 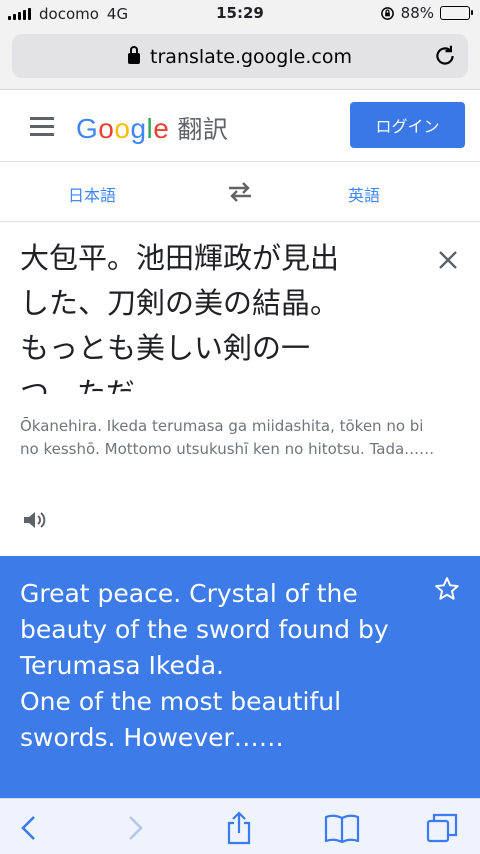 What do you see at coordinates (342, 828) in the screenshot?
I see `bookmarks-icon` at bounding box center [342, 828].